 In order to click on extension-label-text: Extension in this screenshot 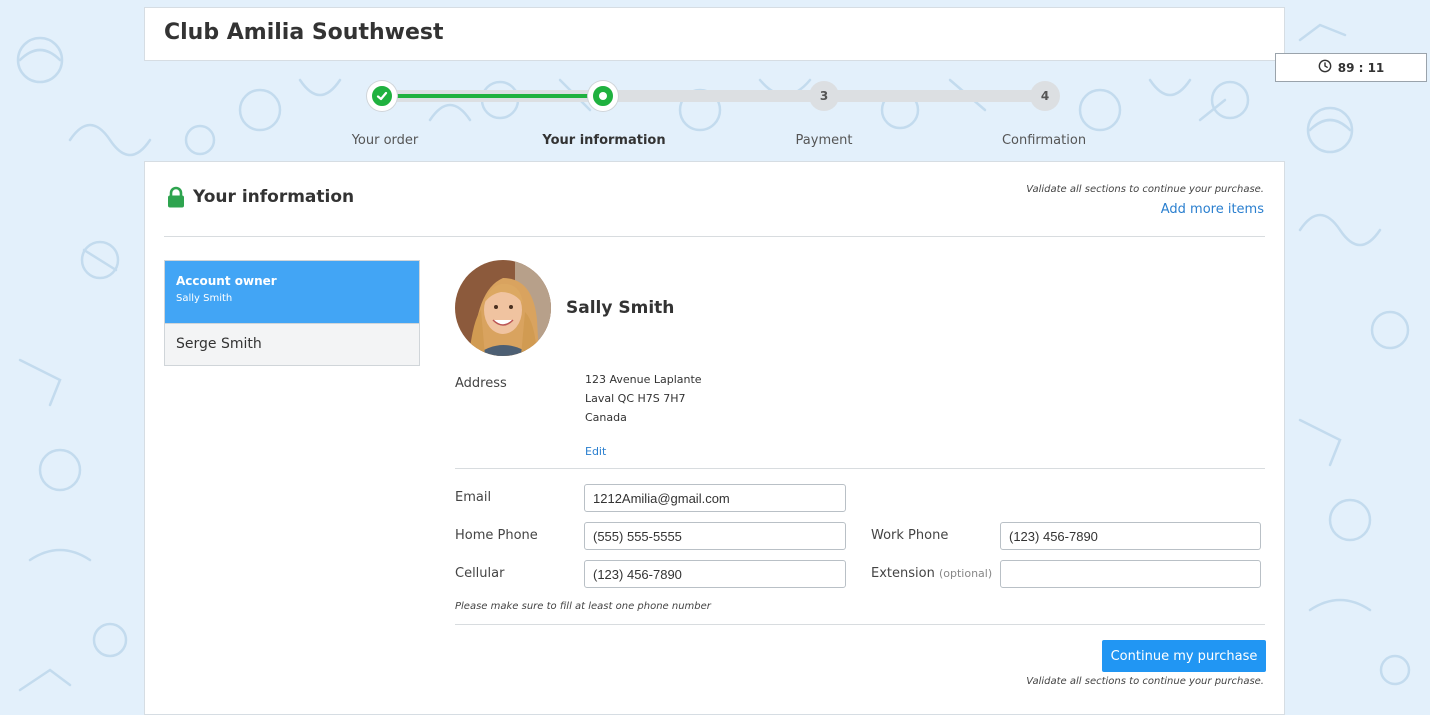, I will do `click(903, 573)`.